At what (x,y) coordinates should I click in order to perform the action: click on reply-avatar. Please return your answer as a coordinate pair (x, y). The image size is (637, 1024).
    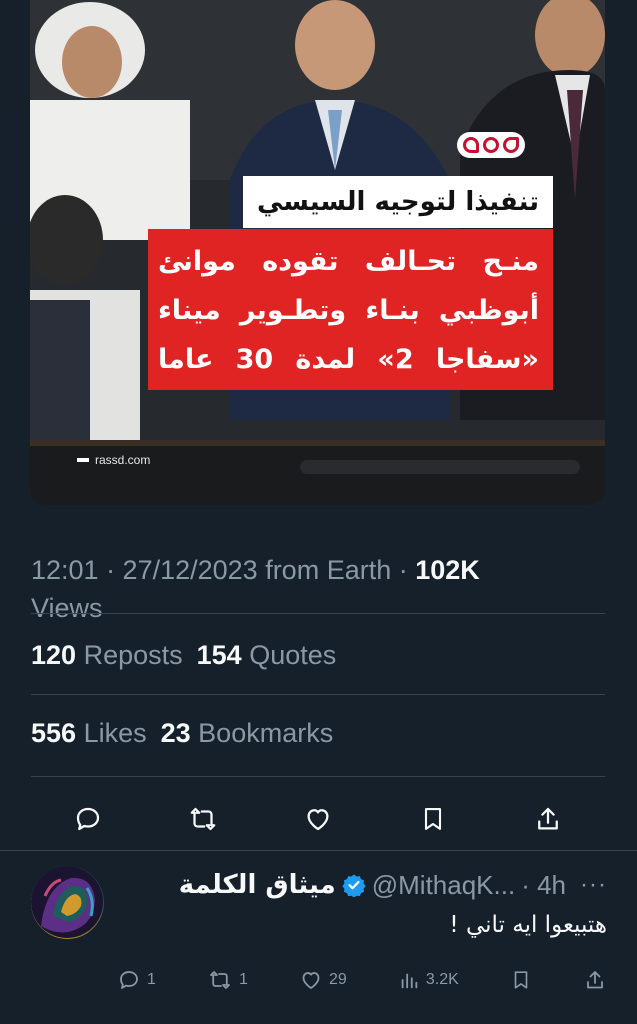
    Looking at the image, I should click on (67, 902).